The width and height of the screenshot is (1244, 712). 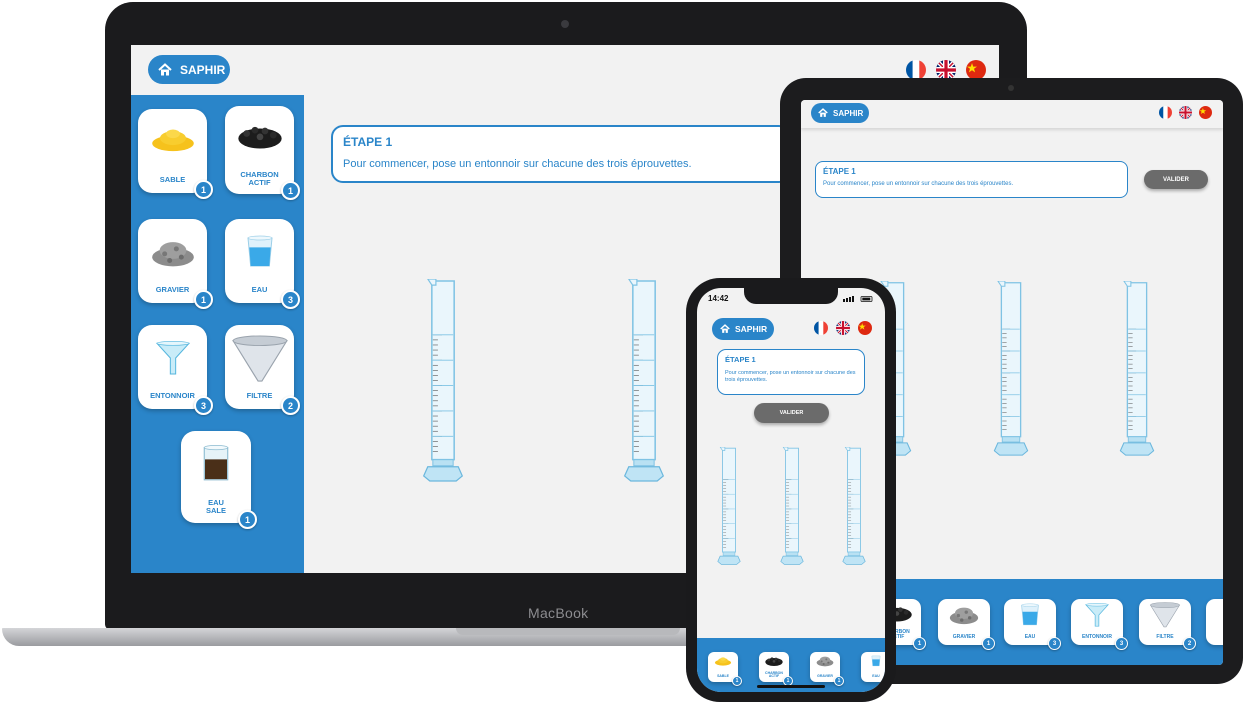 I want to click on phone-notch, so click(x=791, y=296).